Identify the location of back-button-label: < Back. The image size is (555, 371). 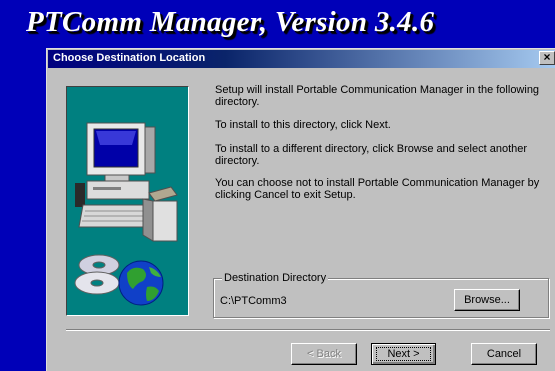
(324, 354).